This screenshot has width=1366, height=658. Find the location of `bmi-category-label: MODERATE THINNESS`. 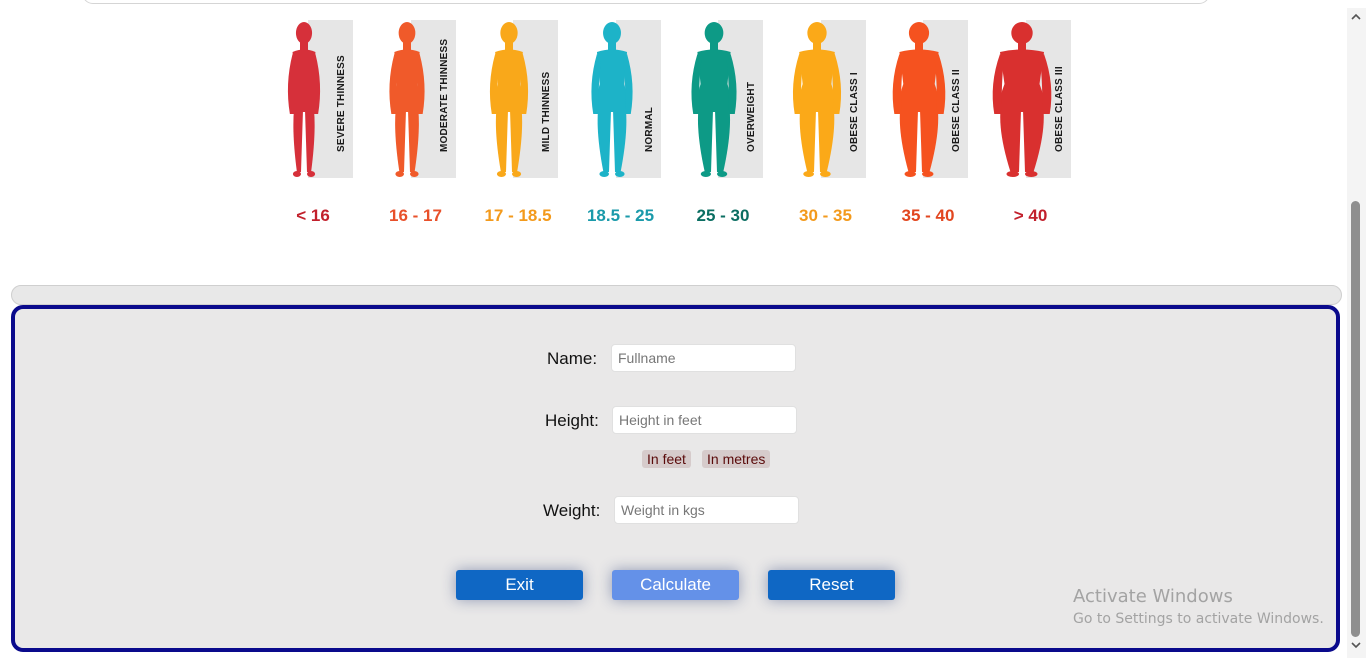

bmi-category-label: MODERATE THINNESS is located at coordinates (444, 95).